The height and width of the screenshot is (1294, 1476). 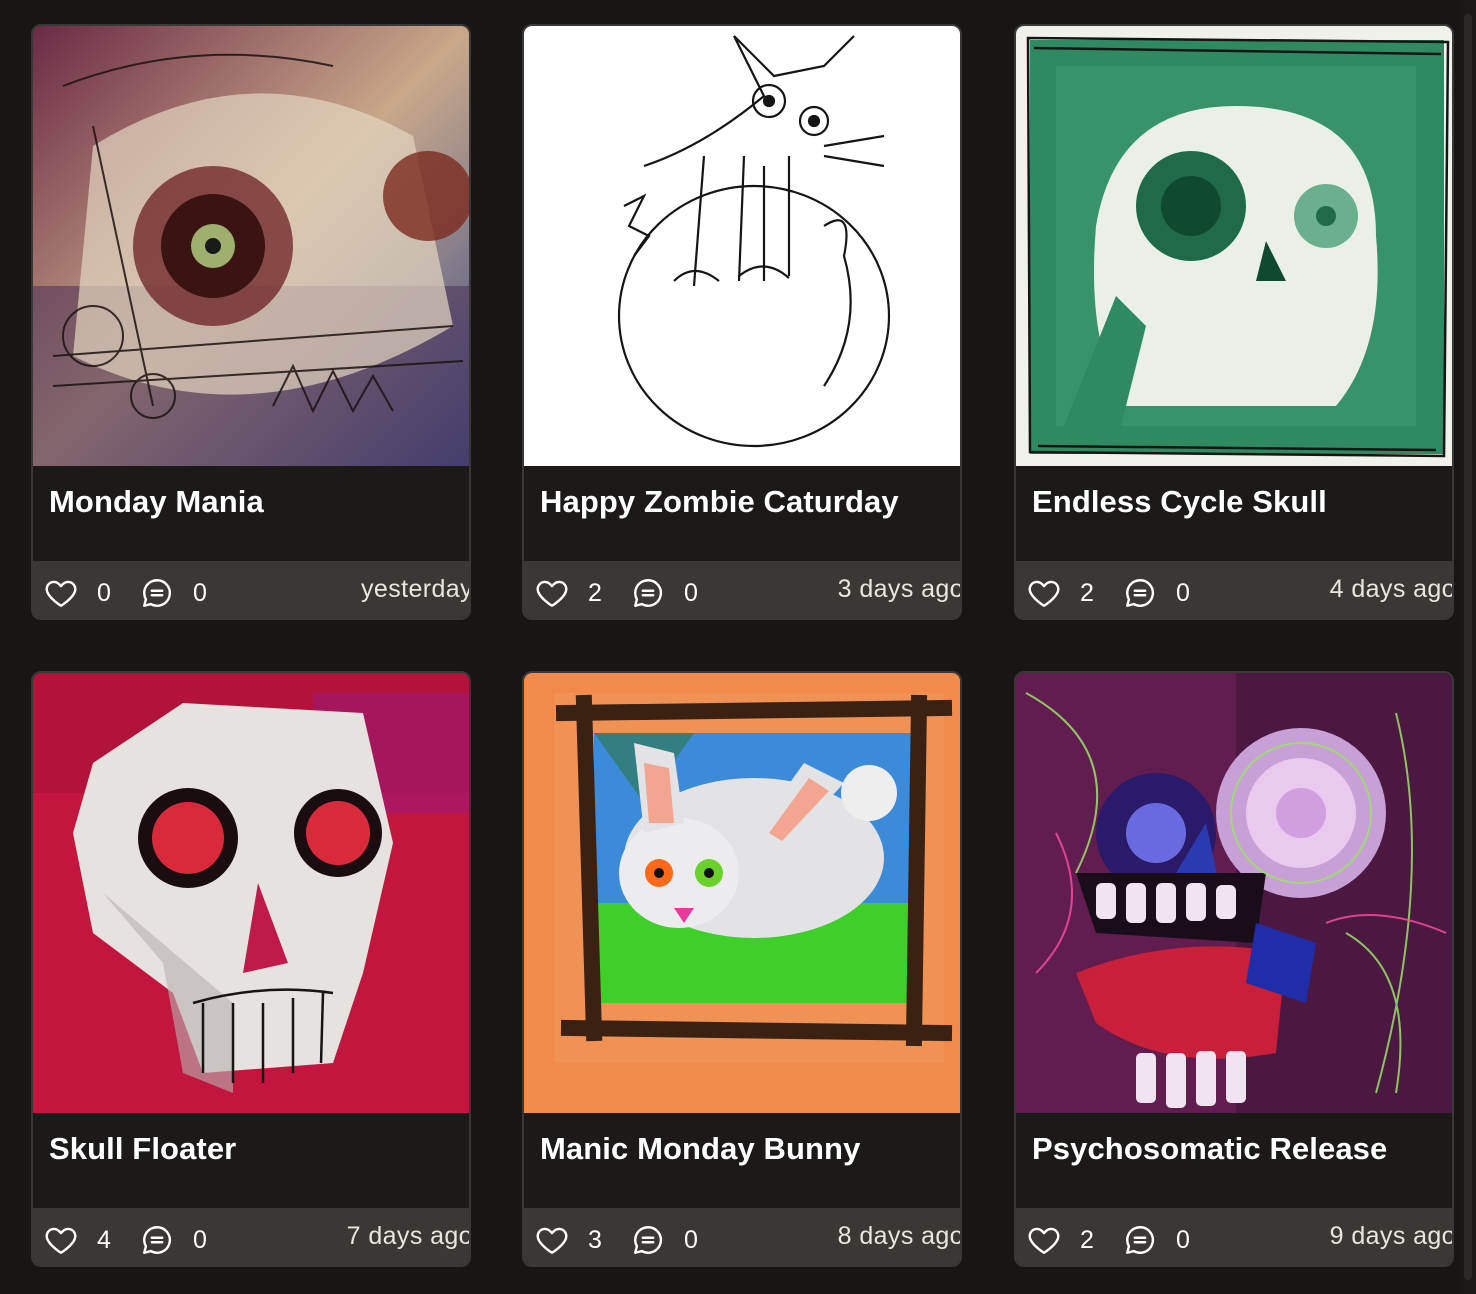 I want to click on posted-time: 3 days ago, so click(x=899, y=589).